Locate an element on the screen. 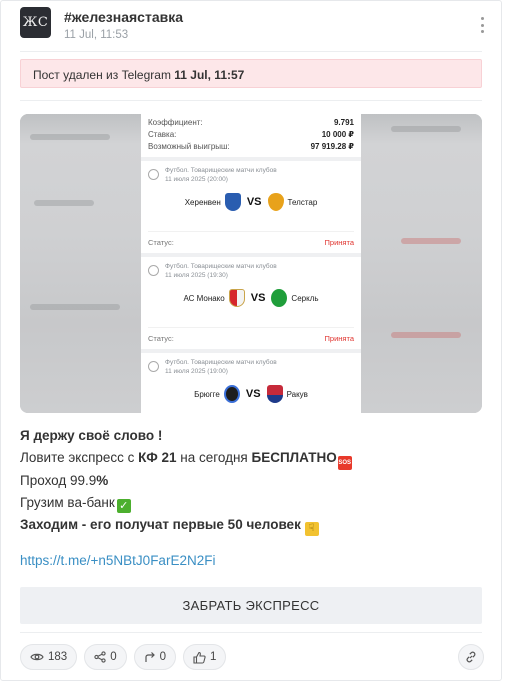 This screenshot has width=506, height=683. thumbs-up-icon is located at coordinates (199, 657).